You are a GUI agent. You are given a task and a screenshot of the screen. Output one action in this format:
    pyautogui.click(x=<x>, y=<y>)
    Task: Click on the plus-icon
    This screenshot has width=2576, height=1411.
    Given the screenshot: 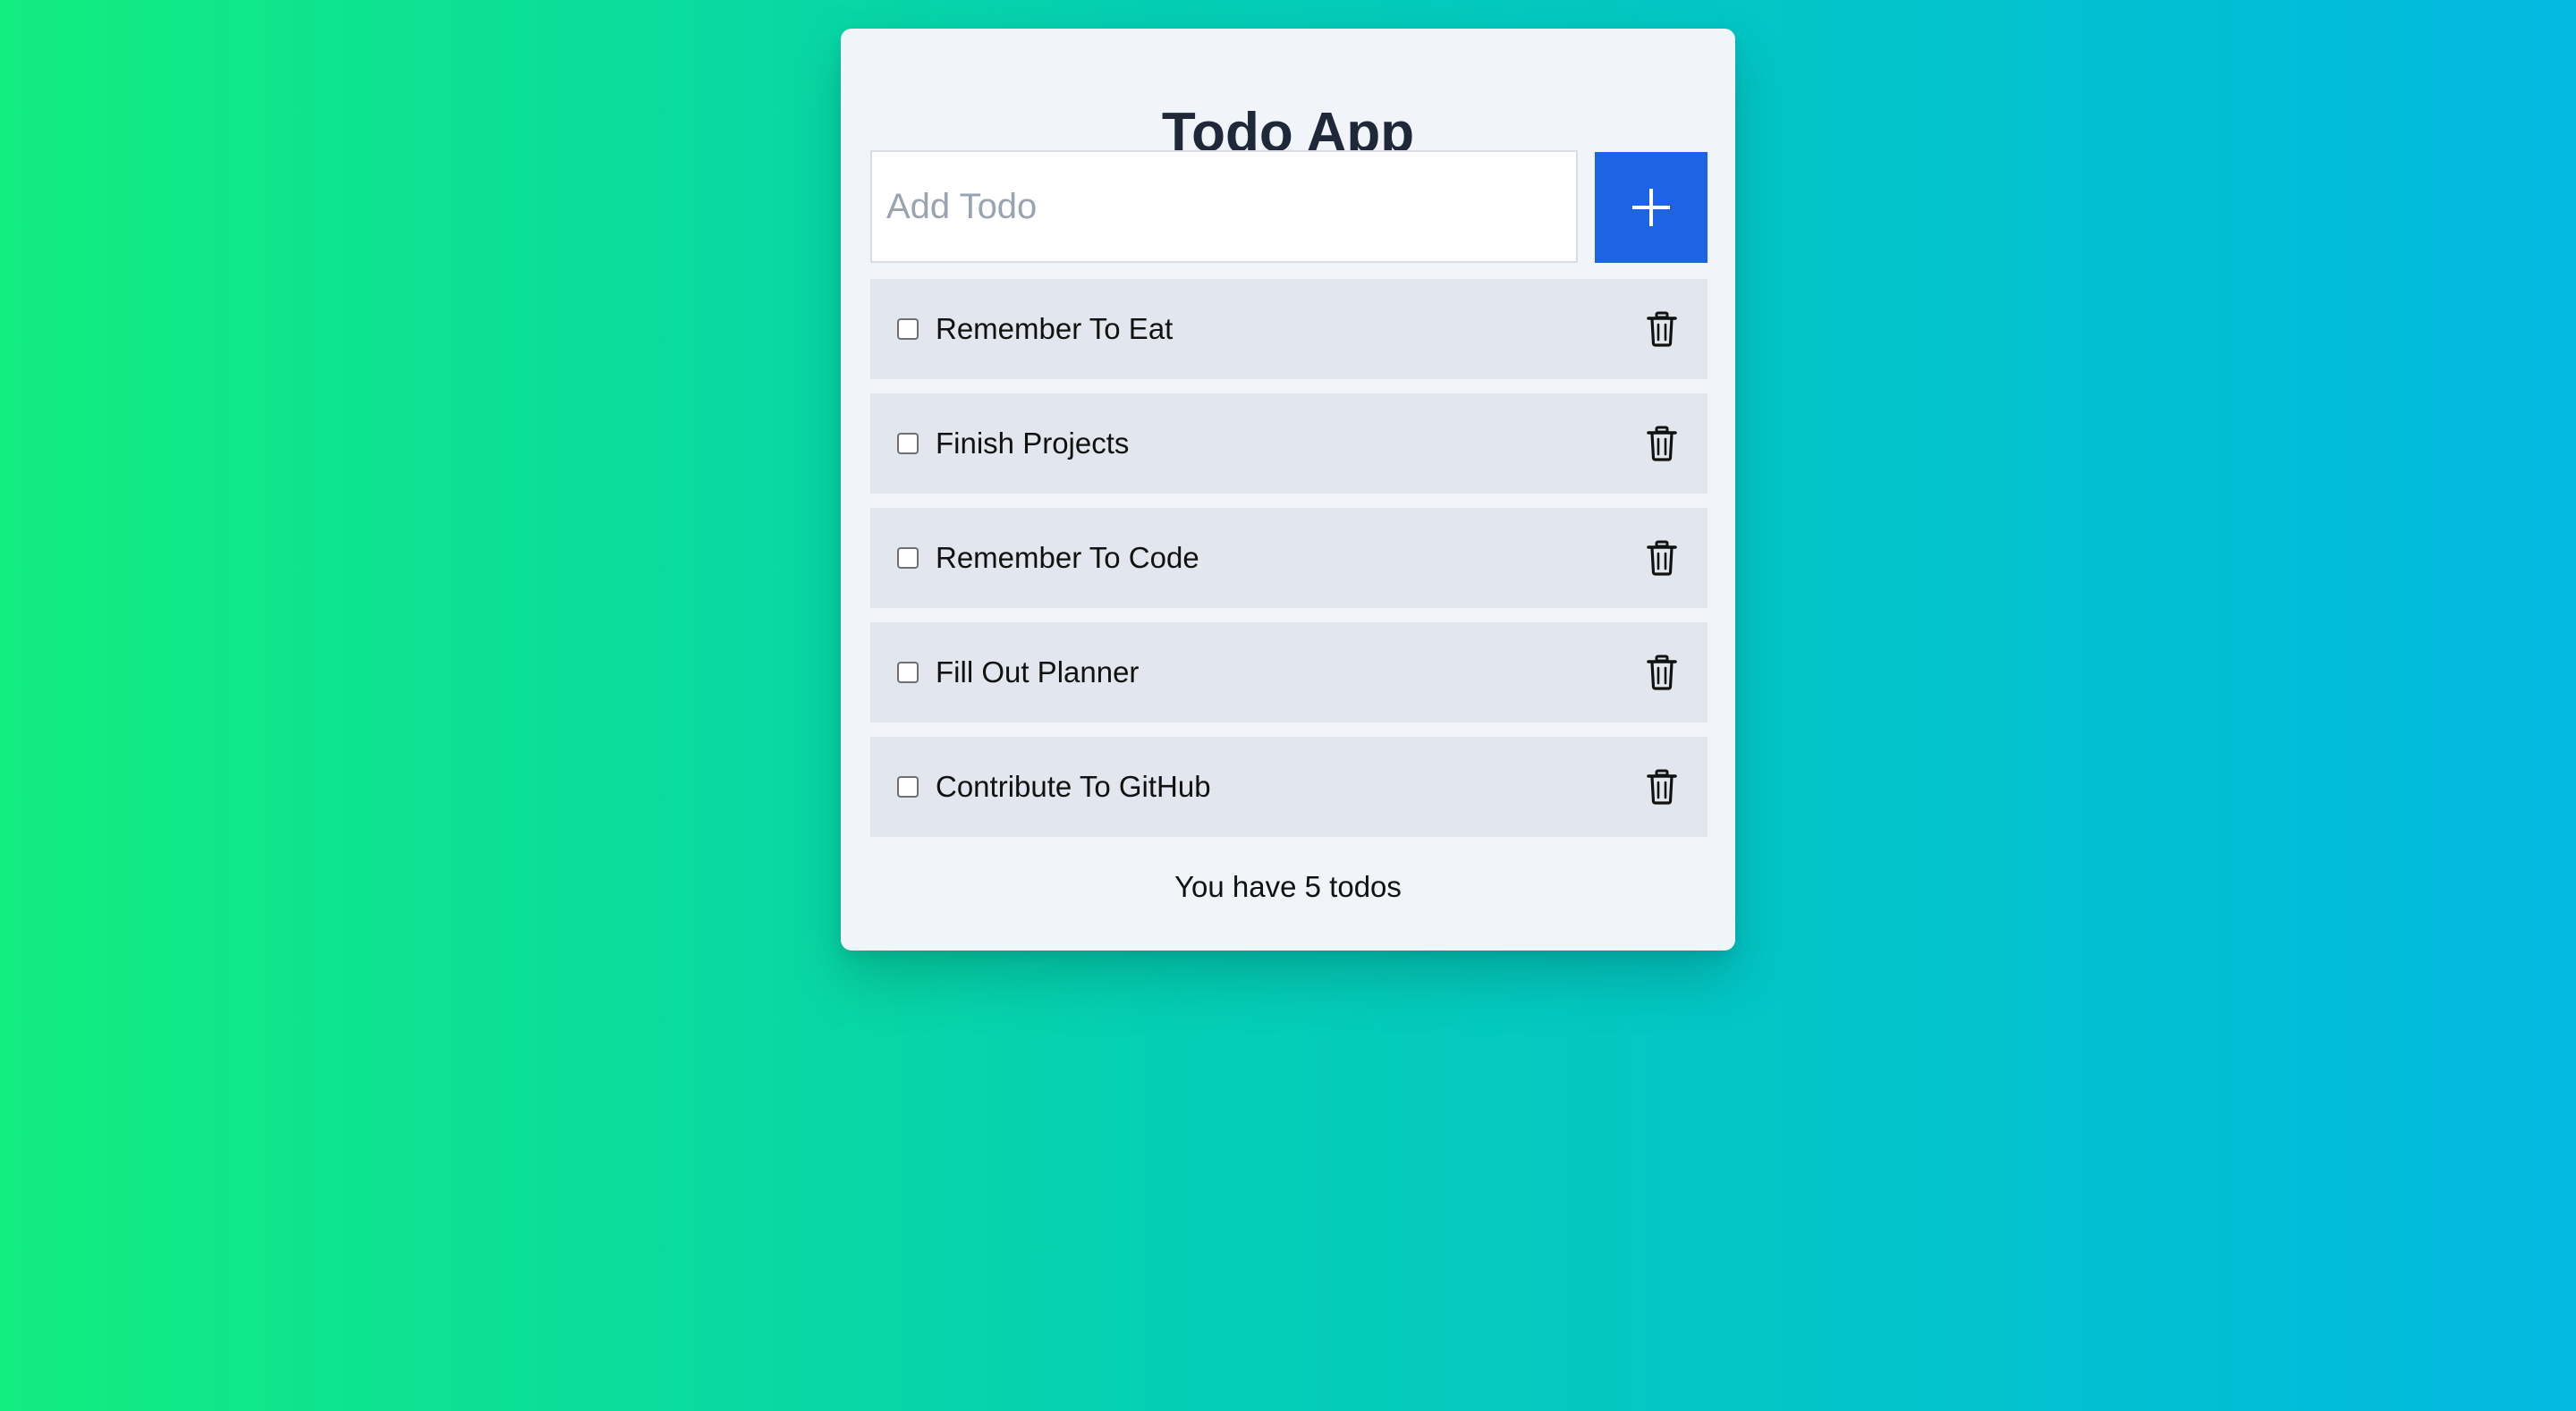 What is the action you would take?
    pyautogui.click(x=1651, y=207)
    